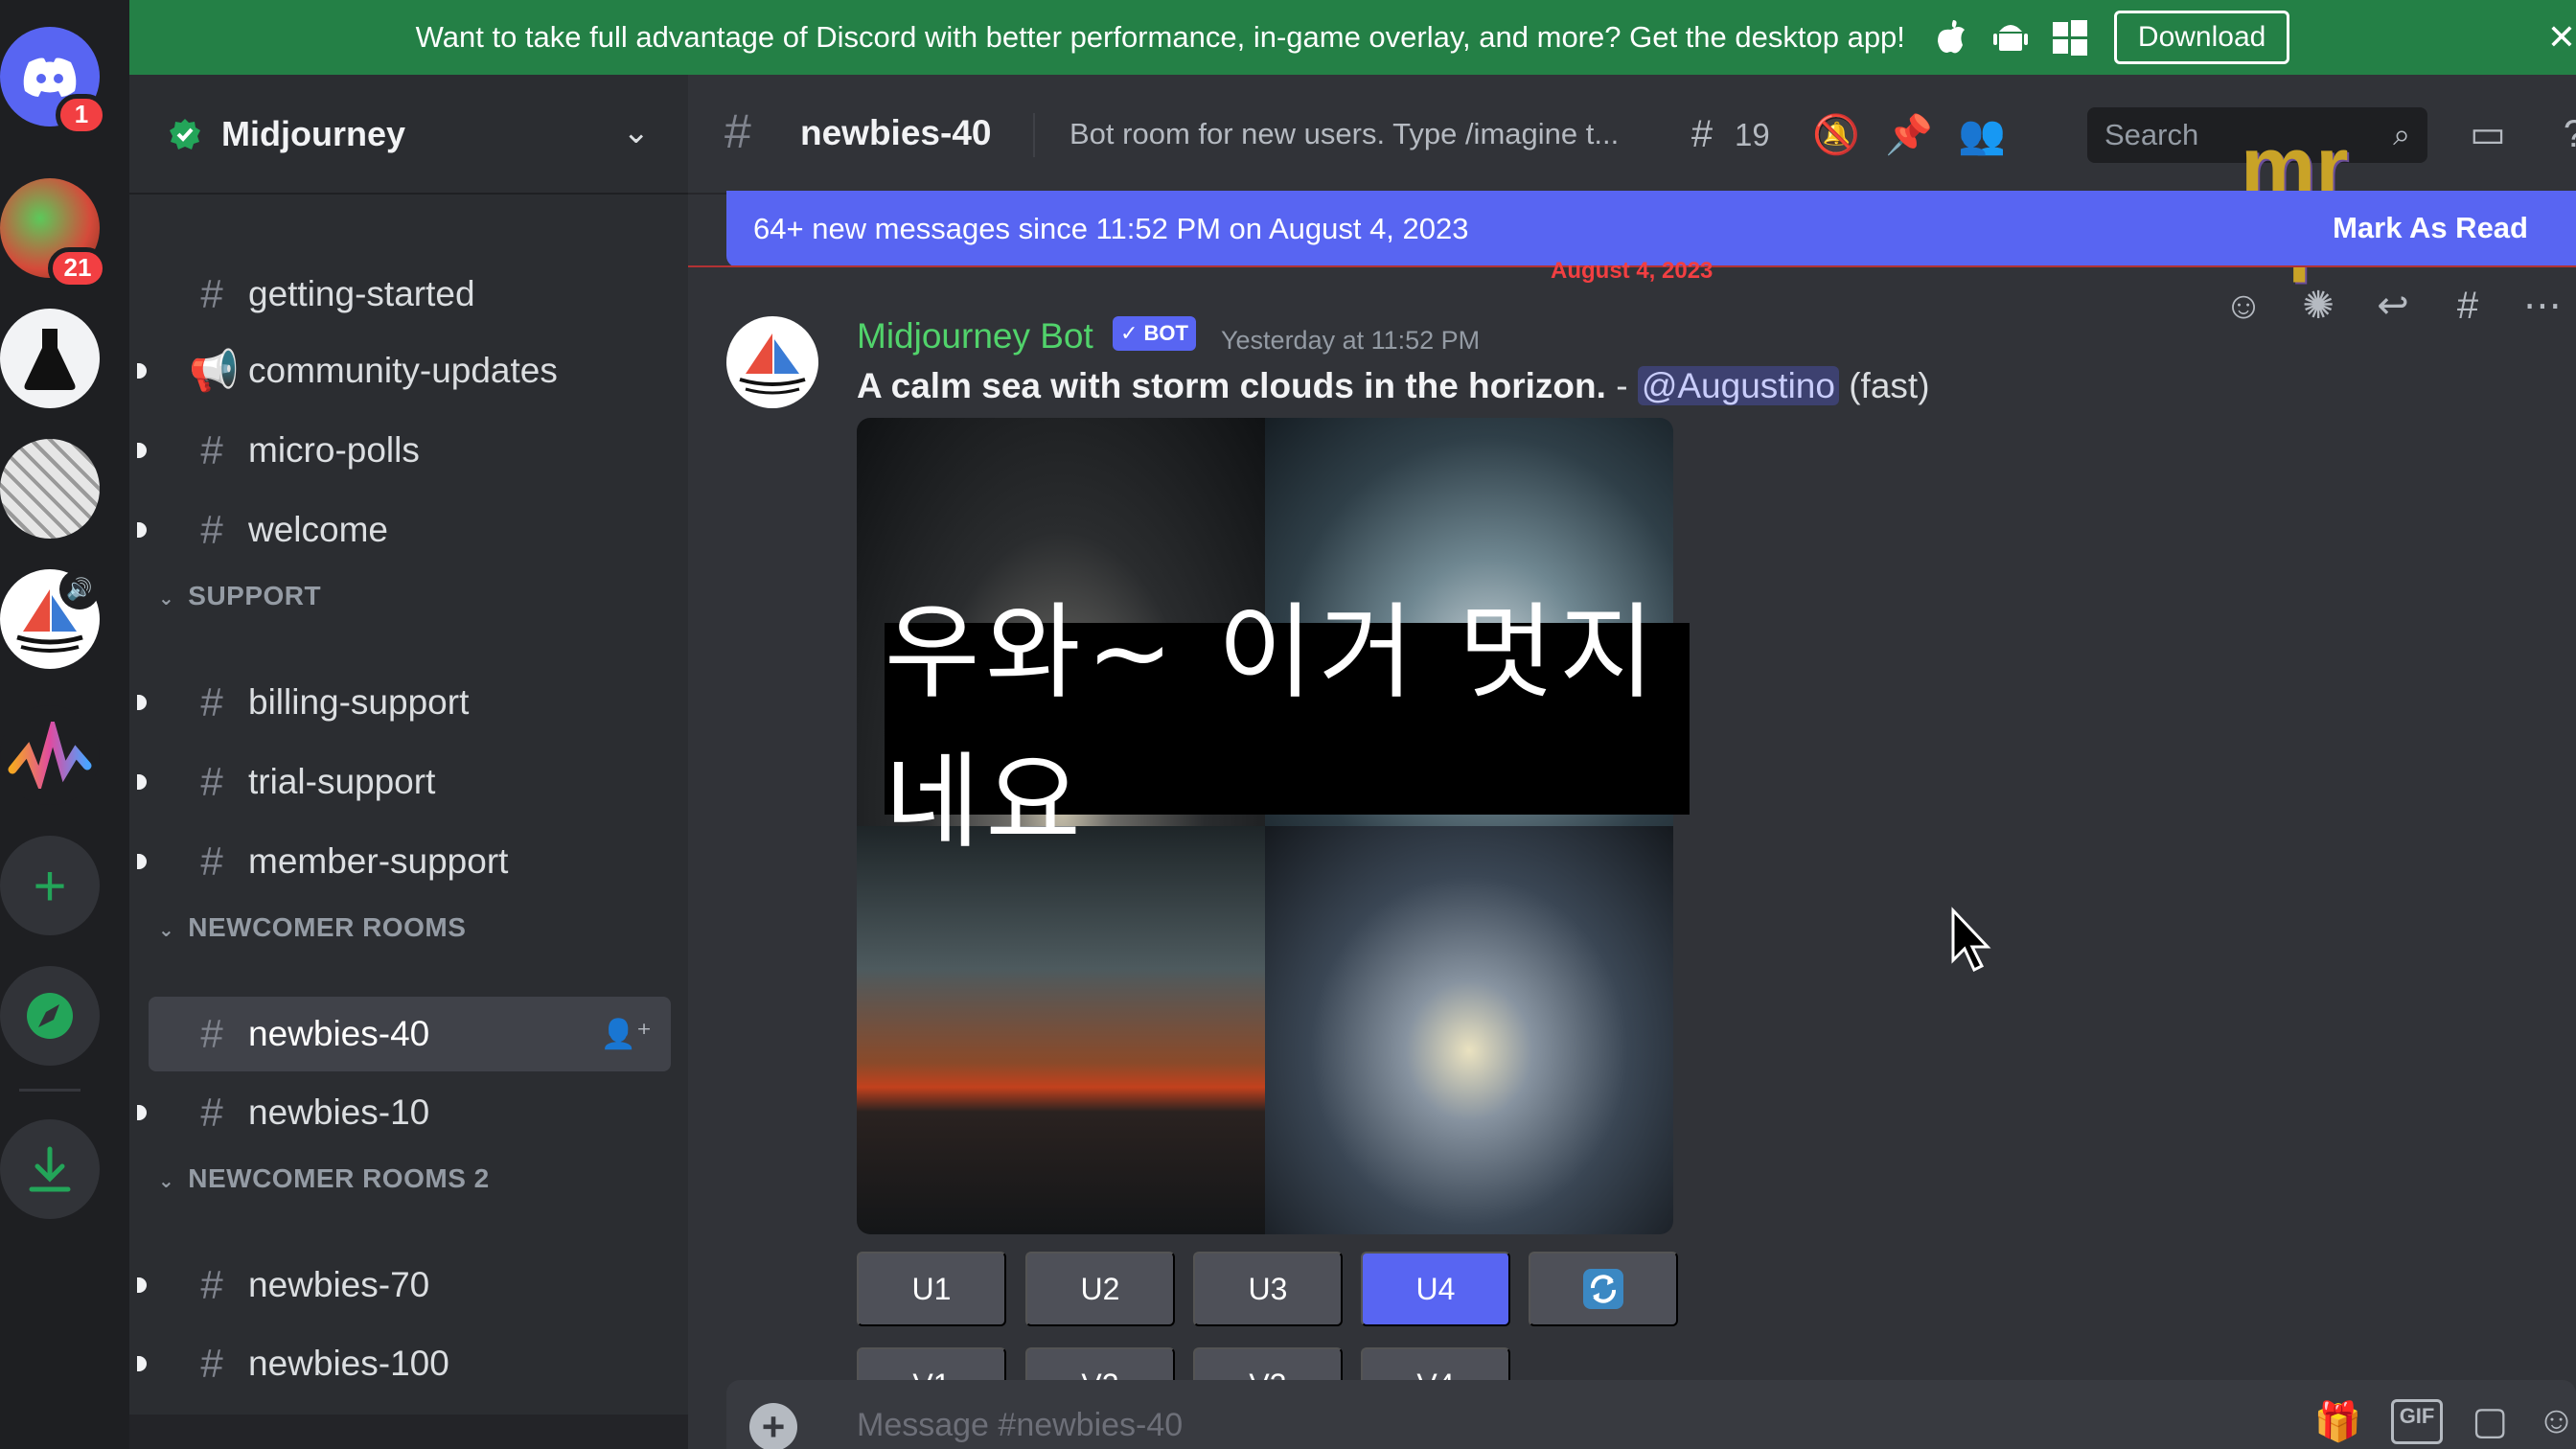 The width and height of the screenshot is (2576, 1449). Describe the element at coordinates (1702, 134) in the screenshot. I see `threads-icon: #` at that location.